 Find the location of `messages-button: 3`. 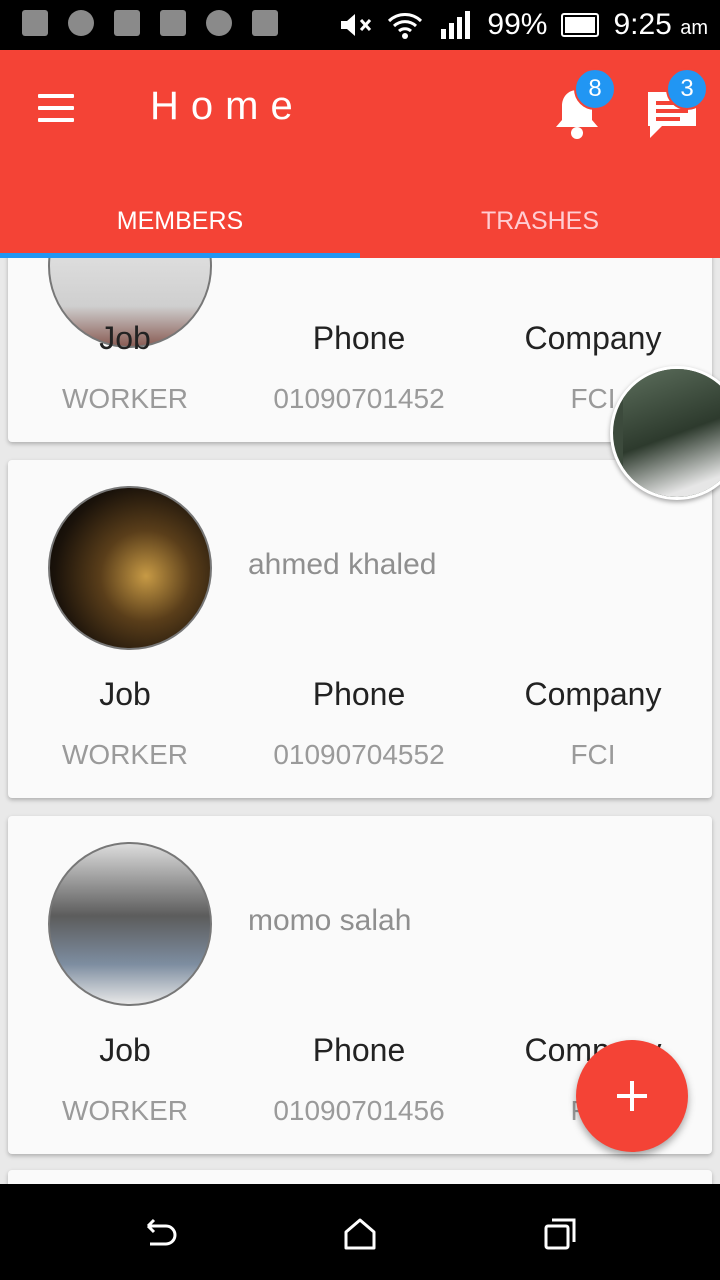

messages-button: 3 is located at coordinates (674, 104).